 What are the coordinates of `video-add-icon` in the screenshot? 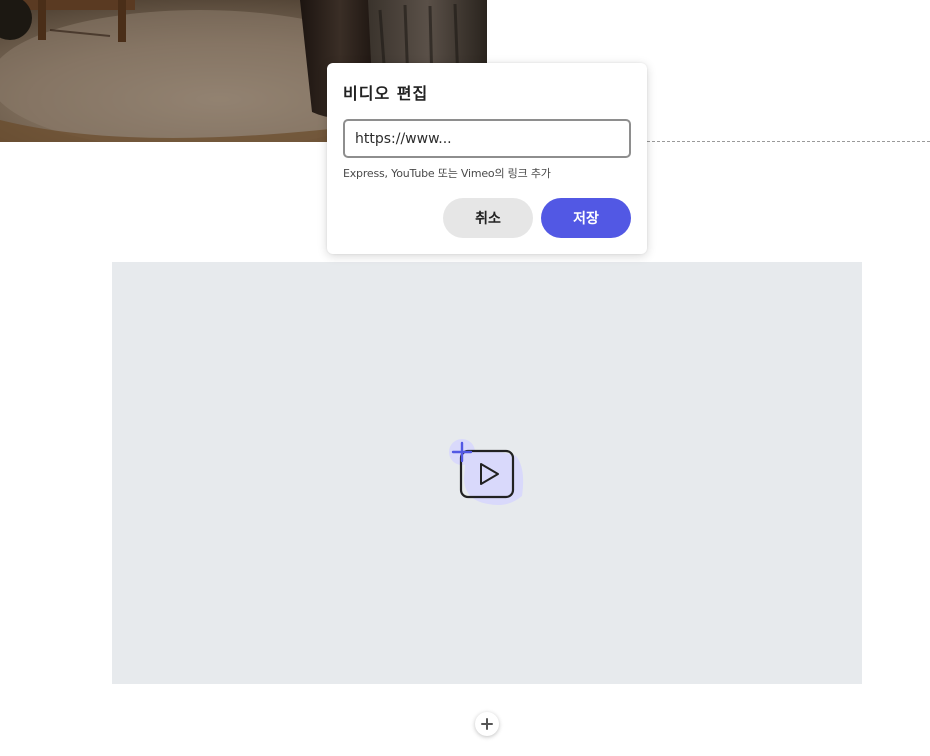 It's located at (488, 473).